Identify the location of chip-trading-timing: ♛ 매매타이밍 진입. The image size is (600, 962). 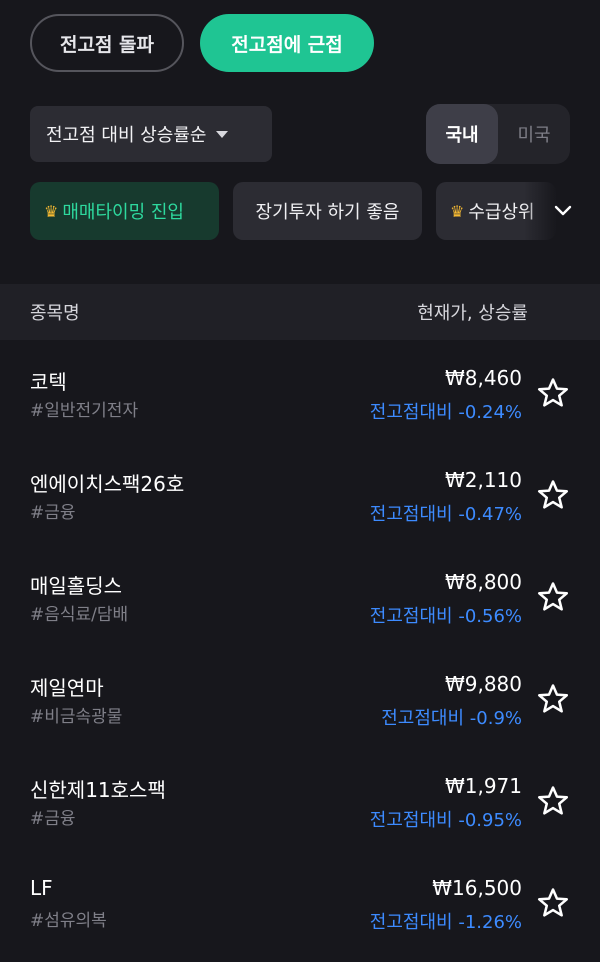
(124, 211).